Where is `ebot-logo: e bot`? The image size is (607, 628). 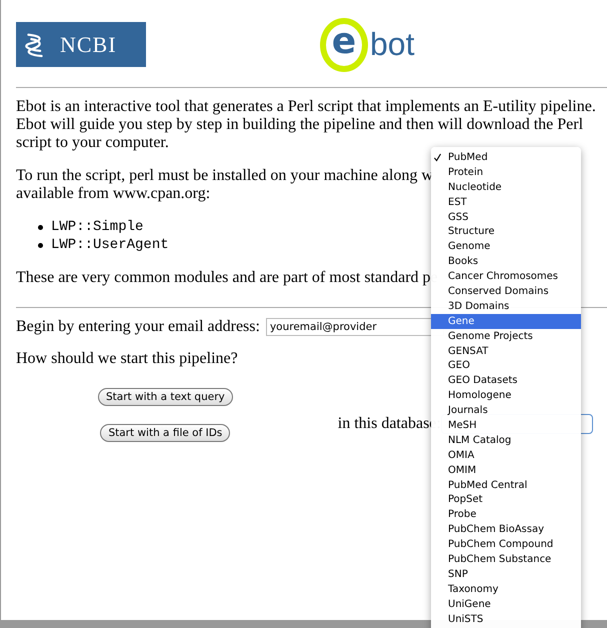
ebot-logo: e bot is located at coordinates (367, 45).